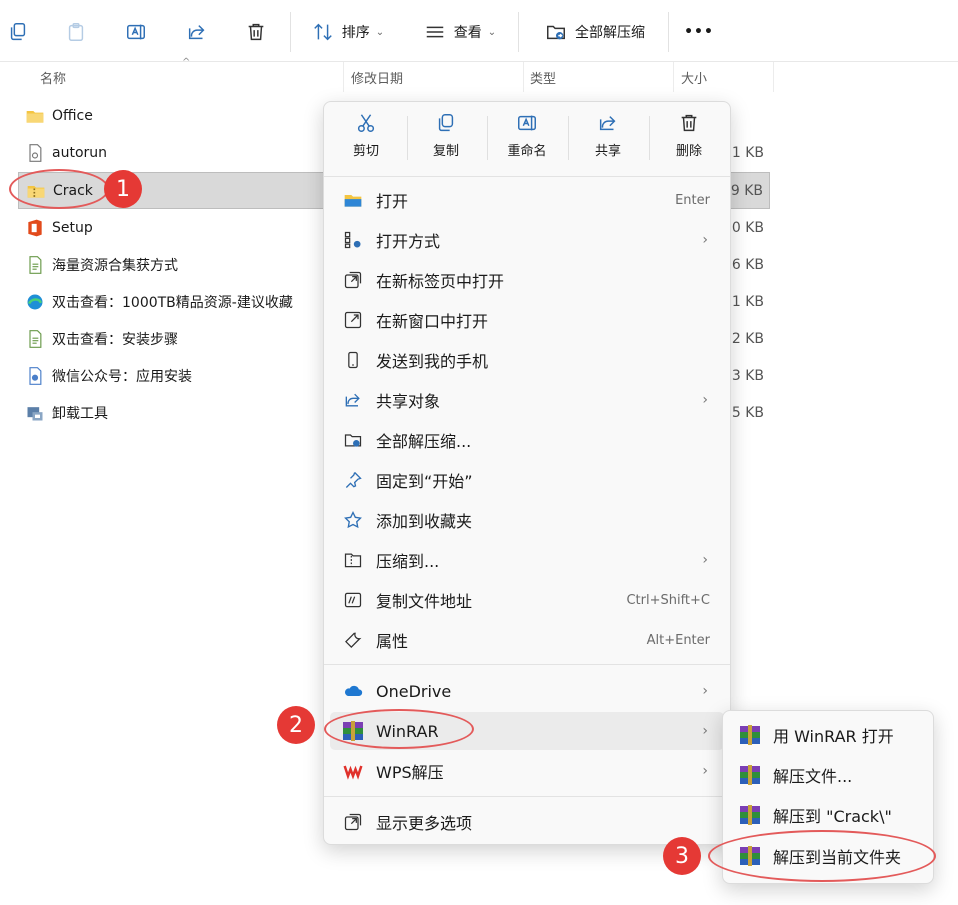 The image size is (958, 905). I want to click on file-name: 卸载工具, so click(80, 413).